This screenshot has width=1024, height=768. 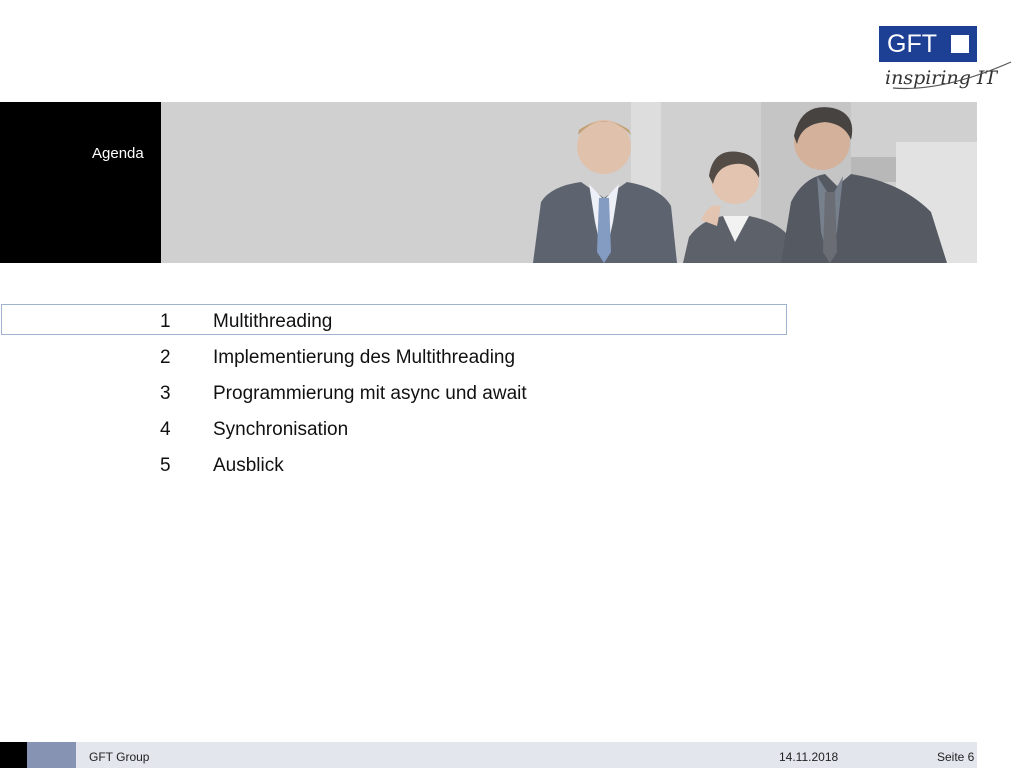 I want to click on agenda-item-label: Implementierung des Multithreading, so click(x=364, y=357).